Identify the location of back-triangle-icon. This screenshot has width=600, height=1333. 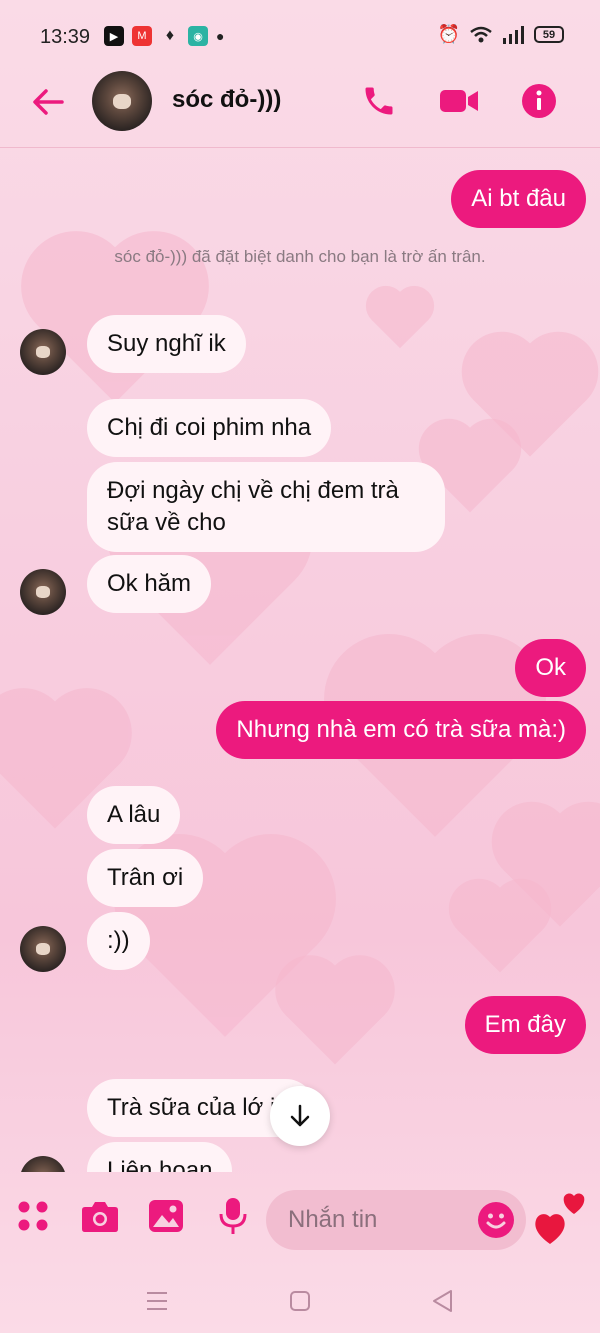
(442, 1301).